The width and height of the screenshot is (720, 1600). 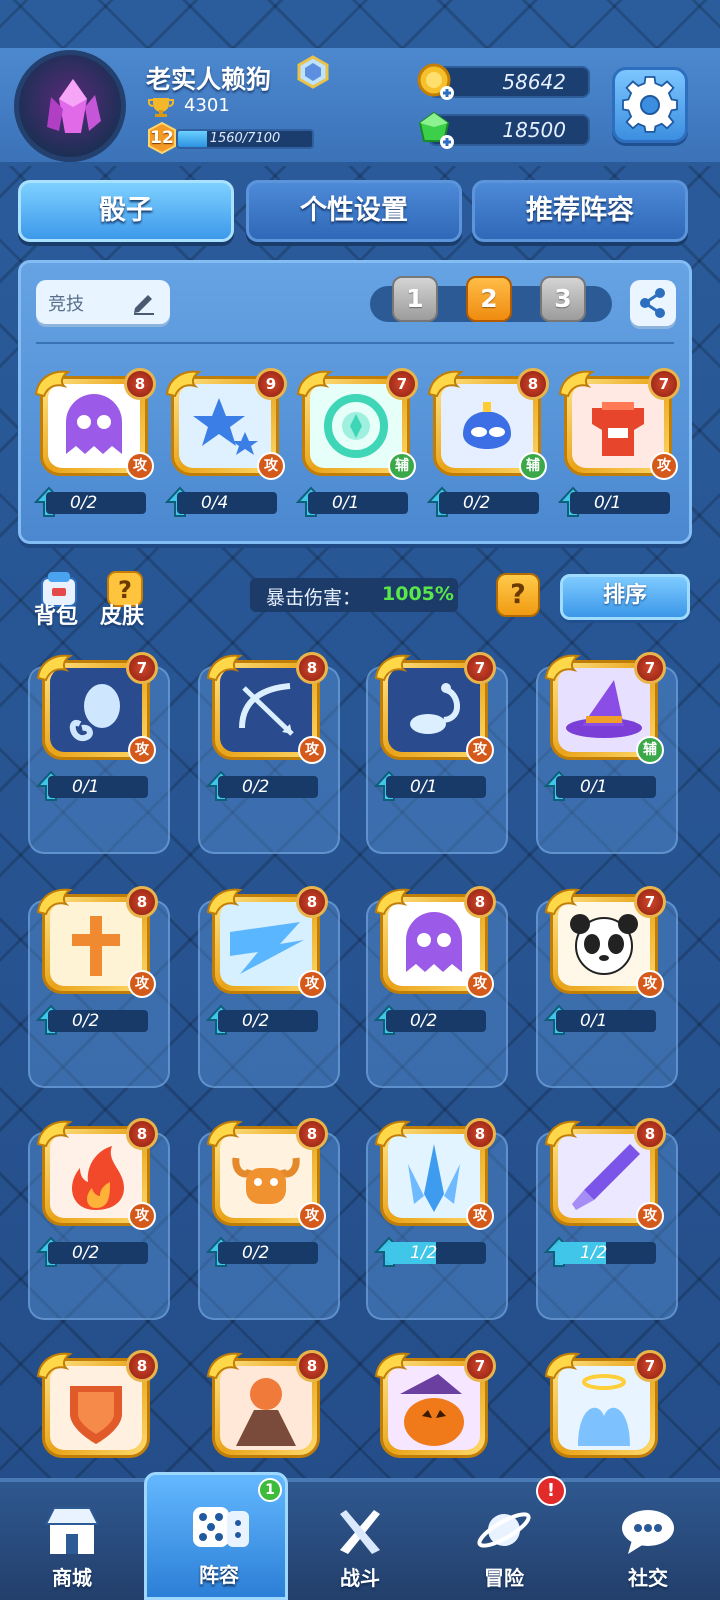 I want to click on deck-slot-2: 2, so click(x=489, y=299).